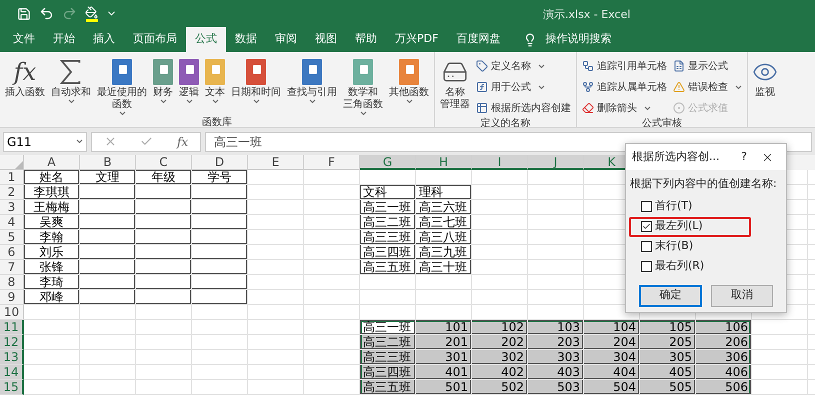  What do you see at coordinates (52, 222) in the screenshot?
I see `table-cell: 吴爽` at bounding box center [52, 222].